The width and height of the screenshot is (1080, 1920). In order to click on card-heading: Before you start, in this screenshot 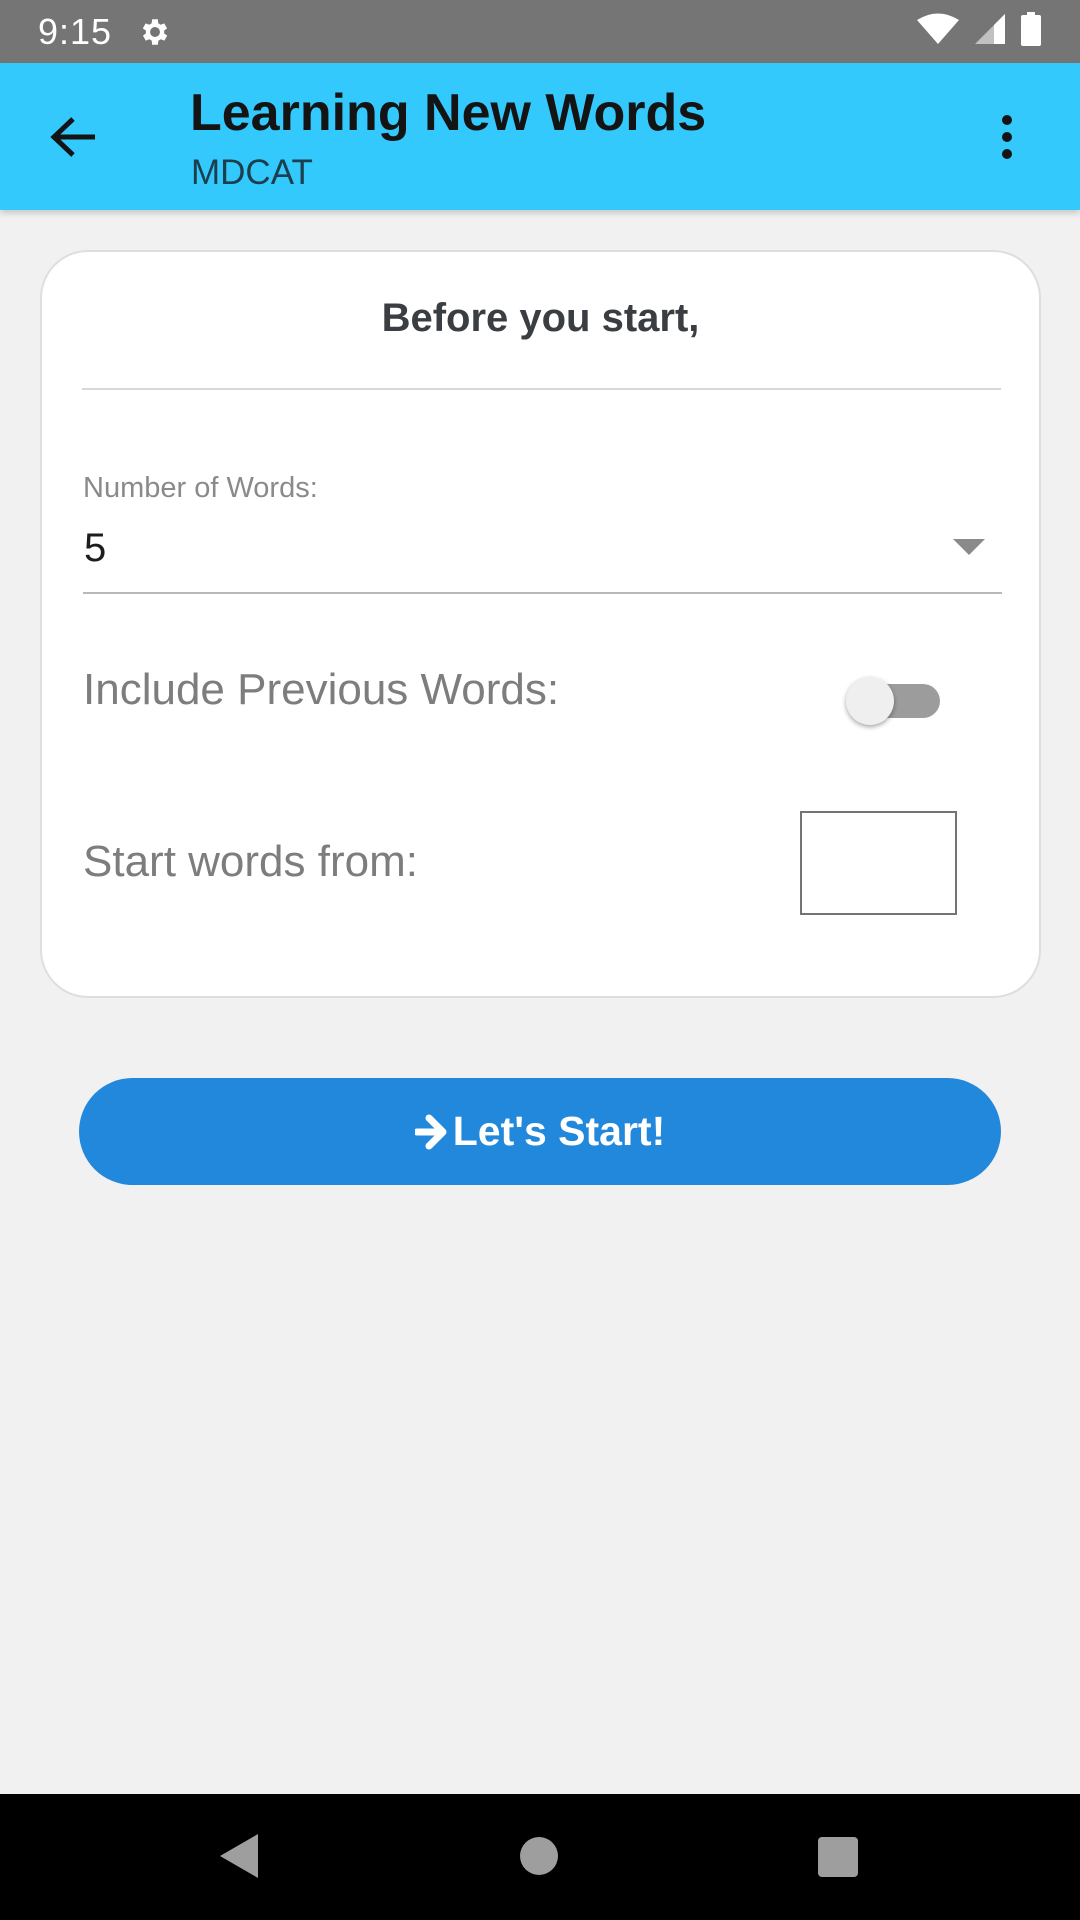, I will do `click(540, 318)`.